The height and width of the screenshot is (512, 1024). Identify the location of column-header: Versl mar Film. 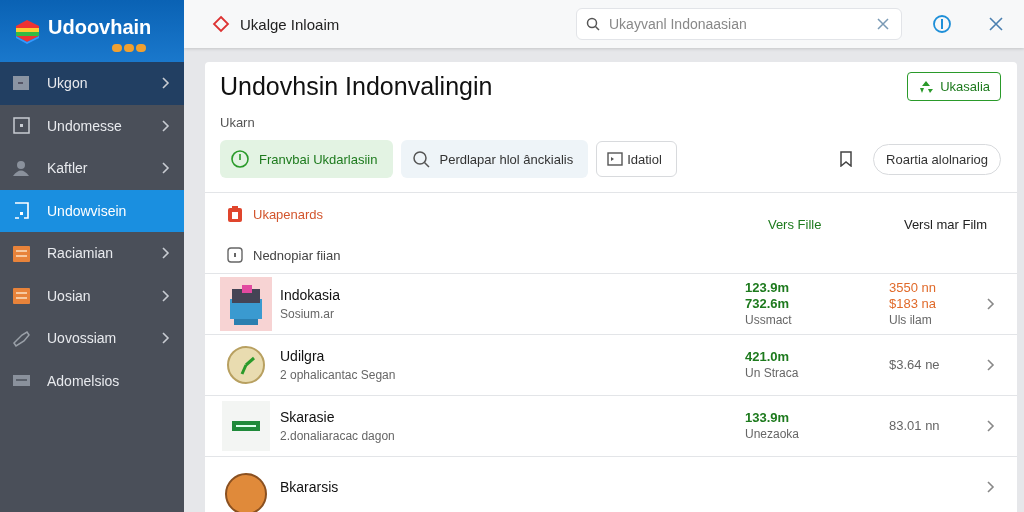
(945, 224).